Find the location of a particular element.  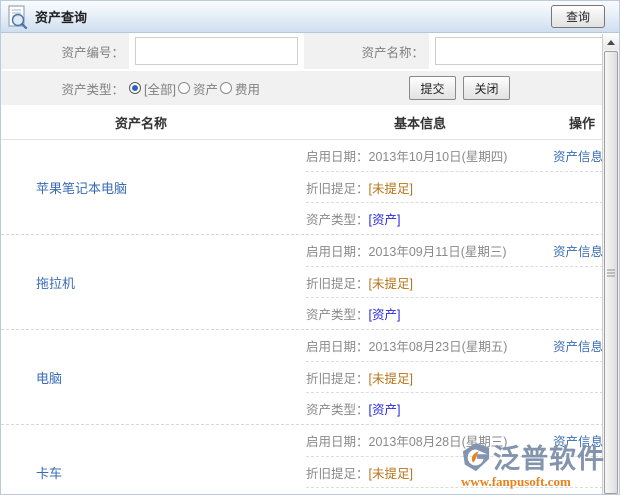

start-date-text: 启用日期：2013年10月10日(星期四) is located at coordinates (406, 155).